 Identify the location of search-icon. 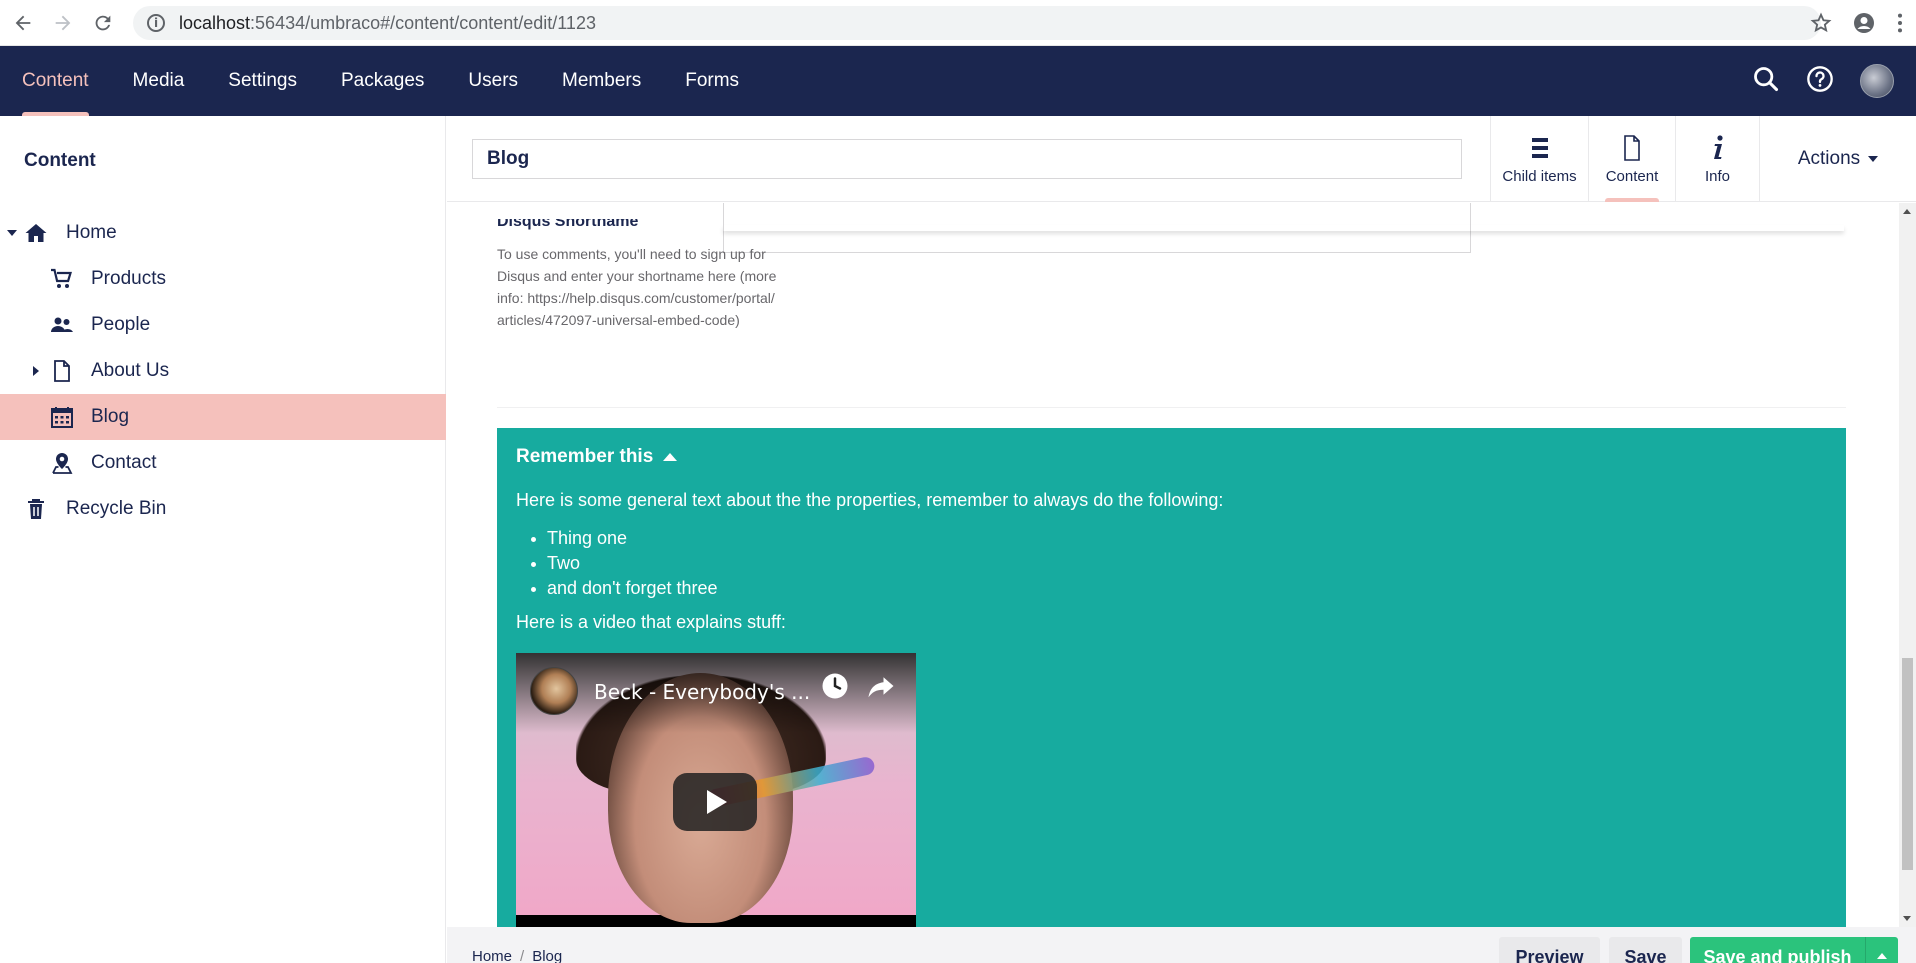
(1766, 81).